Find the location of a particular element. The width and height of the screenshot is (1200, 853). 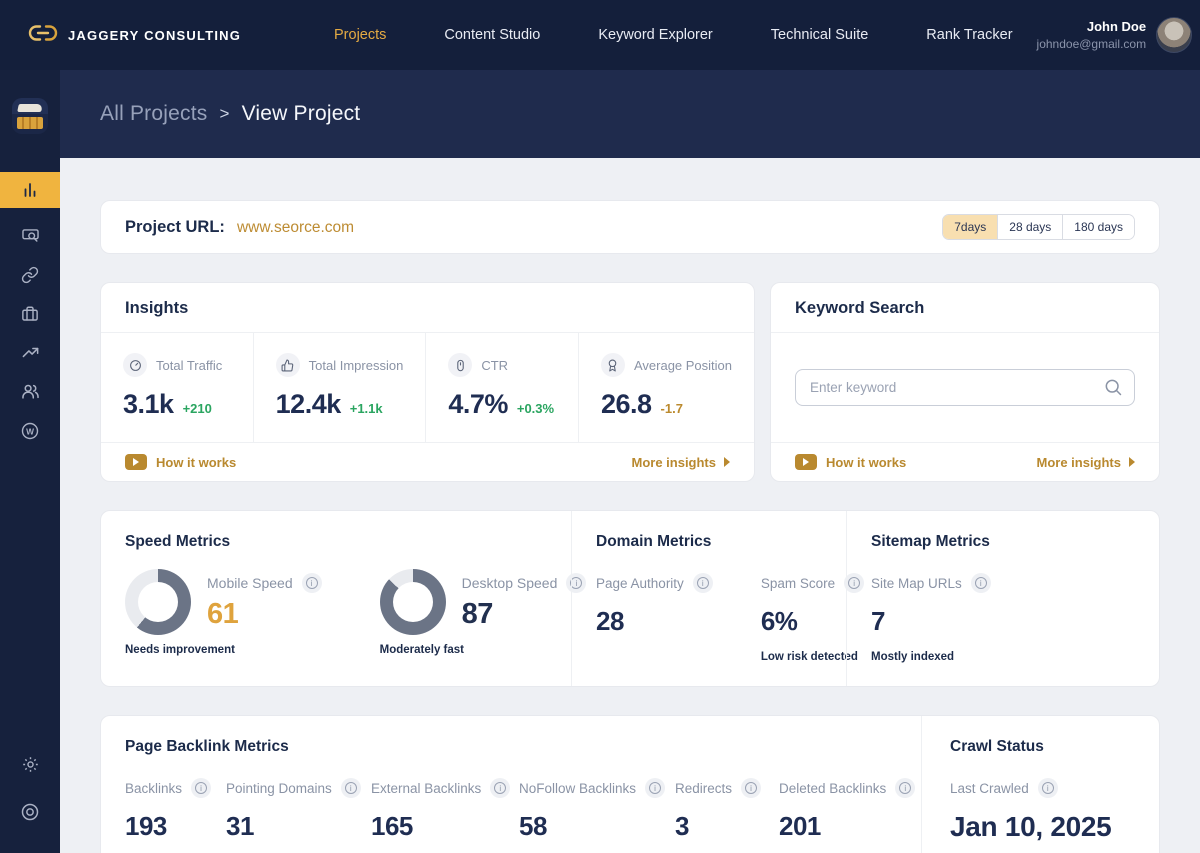

donut-chart is located at coordinates (158, 602).